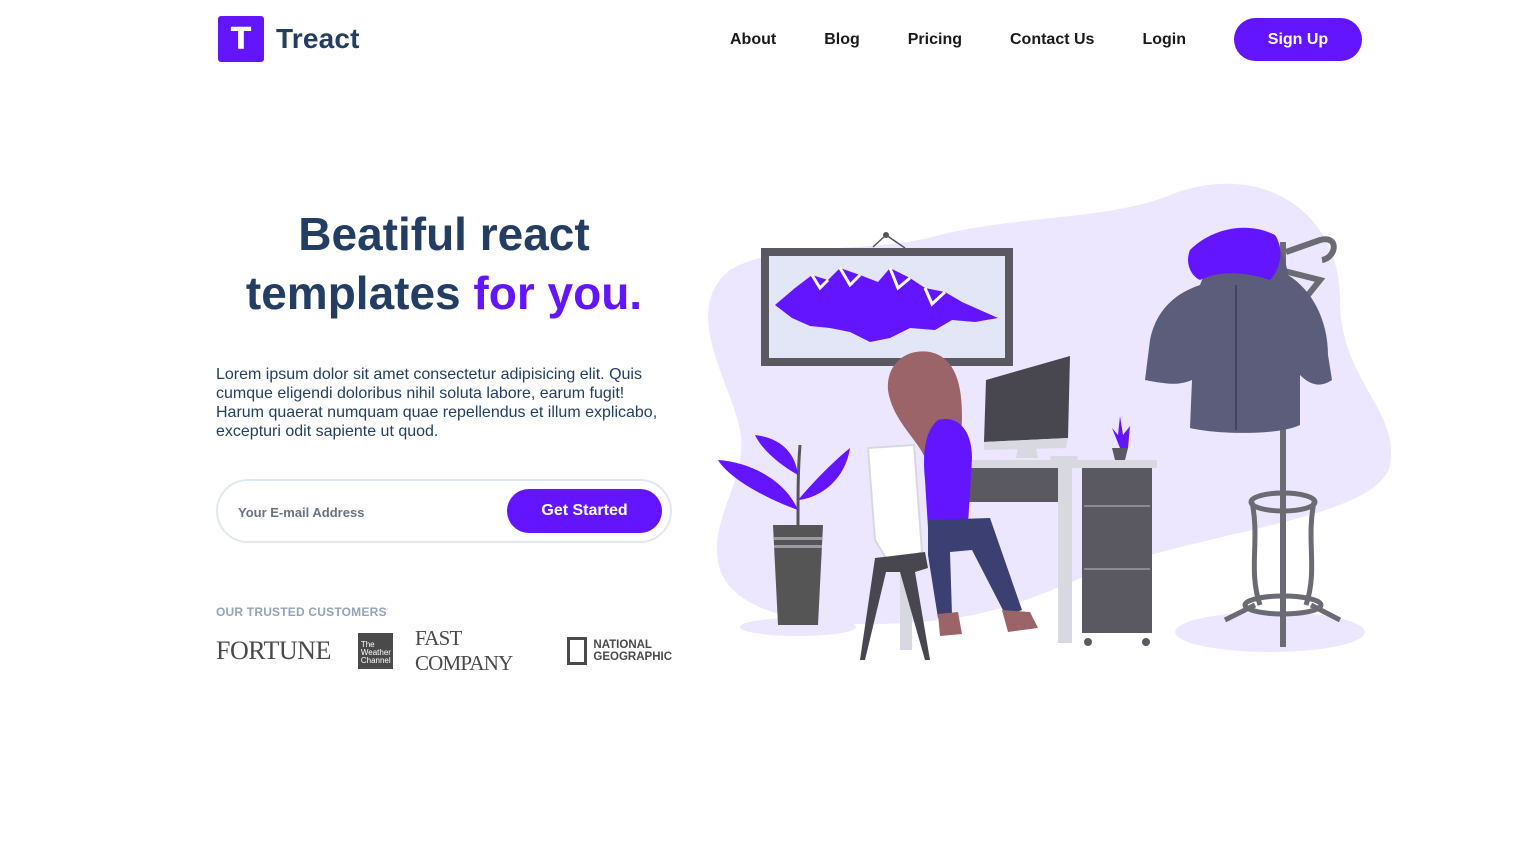 The width and height of the screenshot is (1517, 853). Describe the element at coordinates (368, 512) in the screenshot. I see `email-input` at that location.